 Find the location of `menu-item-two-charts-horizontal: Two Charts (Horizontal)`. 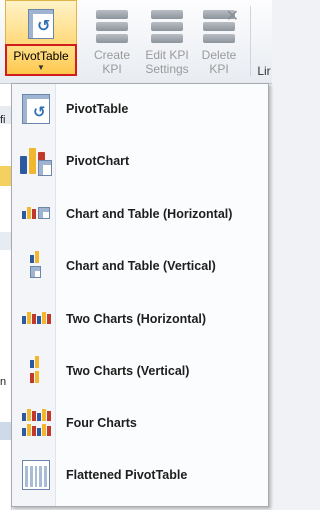

menu-item-two-charts-horizontal: Two Charts (Horizontal) is located at coordinates (140, 319).